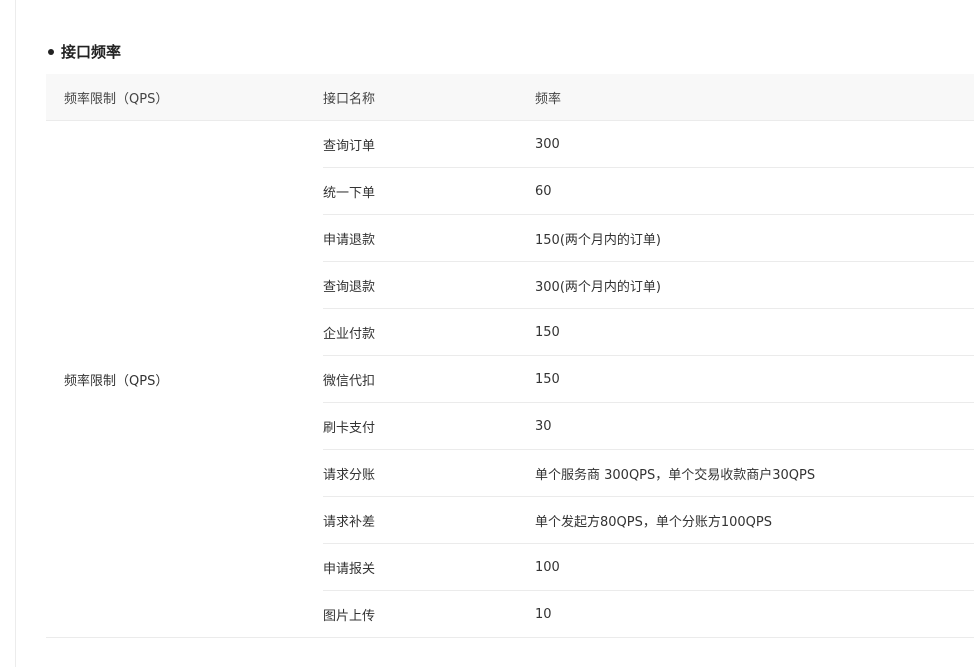  Describe the element at coordinates (754, 238) in the screenshot. I see `rate-cell: 150(两个月内的订单)` at that location.